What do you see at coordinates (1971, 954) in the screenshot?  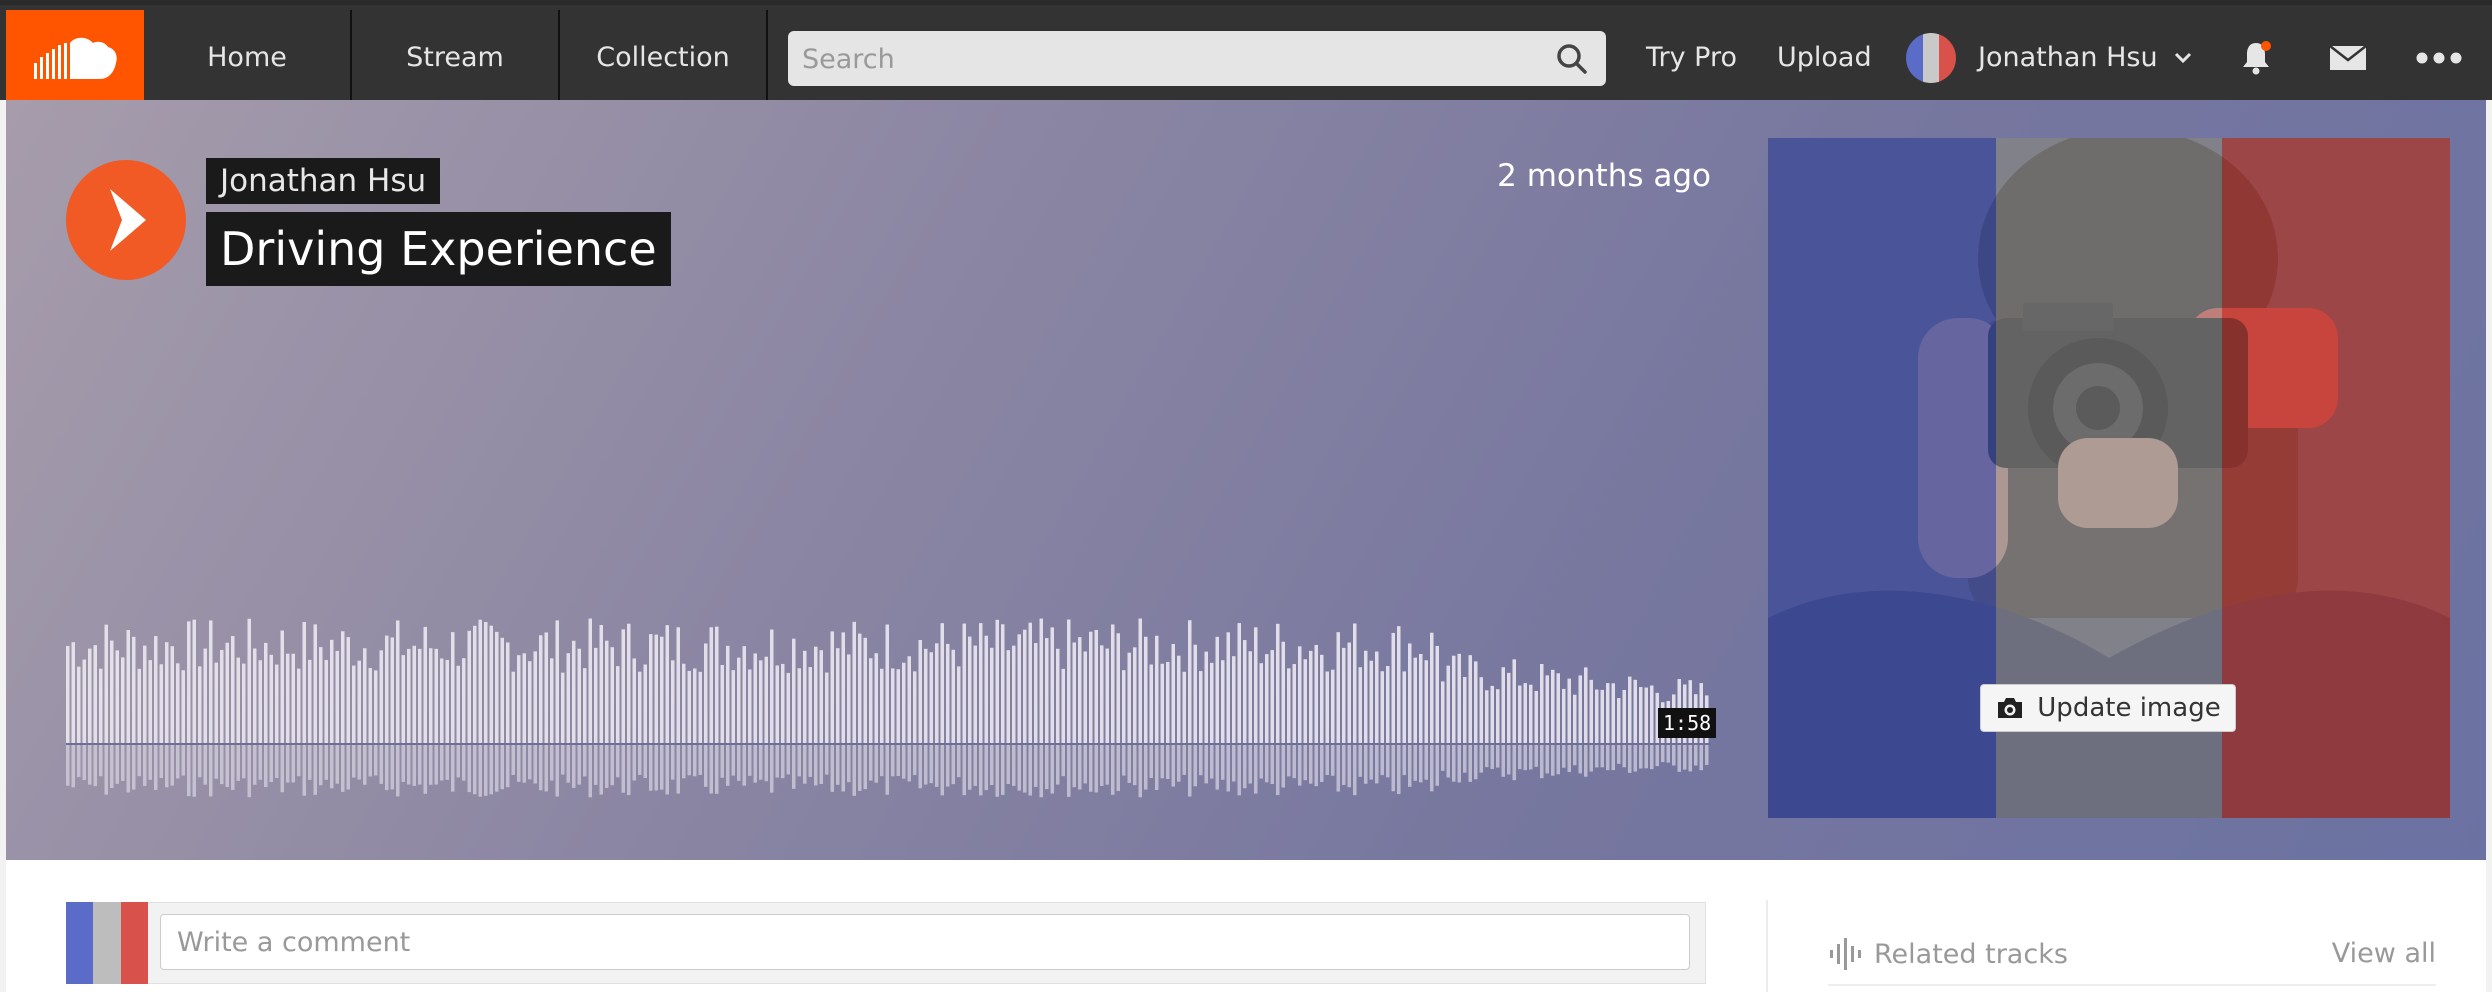 I see `related-tracks-label: Related tracks` at bounding box center [1971, 954].